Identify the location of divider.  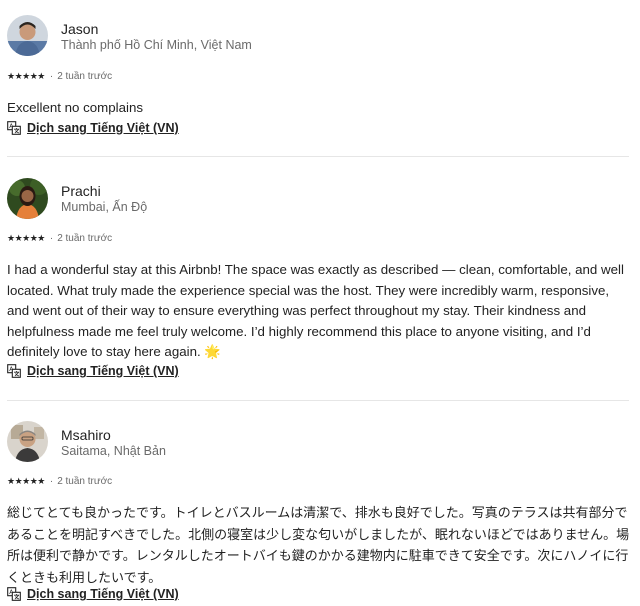
(318, 156).